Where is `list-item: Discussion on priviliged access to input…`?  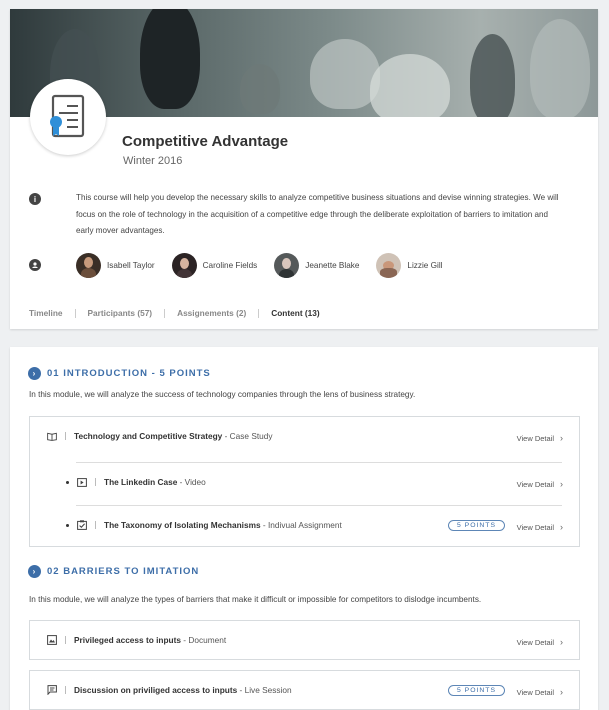
list-item: Discussion on priviliged access to input… is located at coordinates (169, 690).